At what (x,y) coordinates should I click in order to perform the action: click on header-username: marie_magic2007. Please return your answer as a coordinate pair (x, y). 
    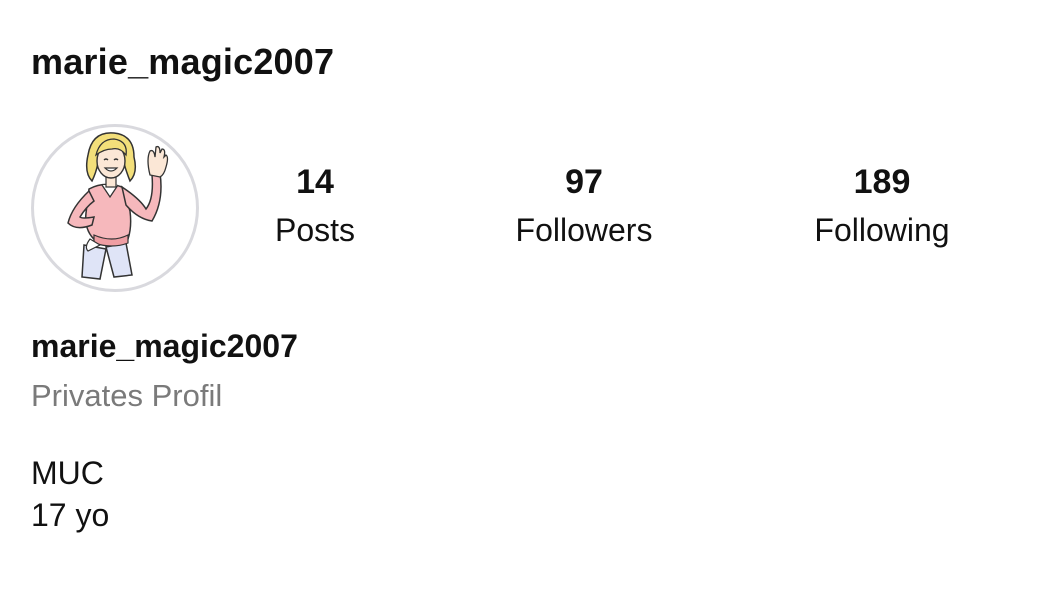
    Looking at the image, I should click on (183, 61).